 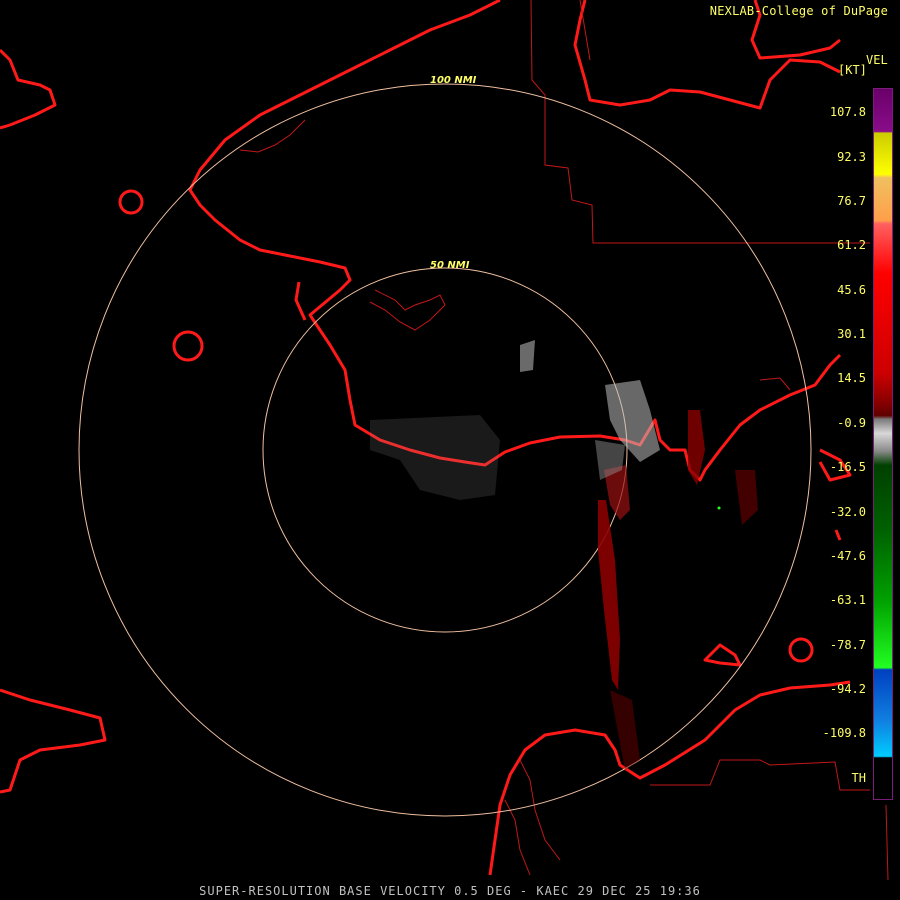 I want to click on legend-title: VEL, so click(x=877, y=60).